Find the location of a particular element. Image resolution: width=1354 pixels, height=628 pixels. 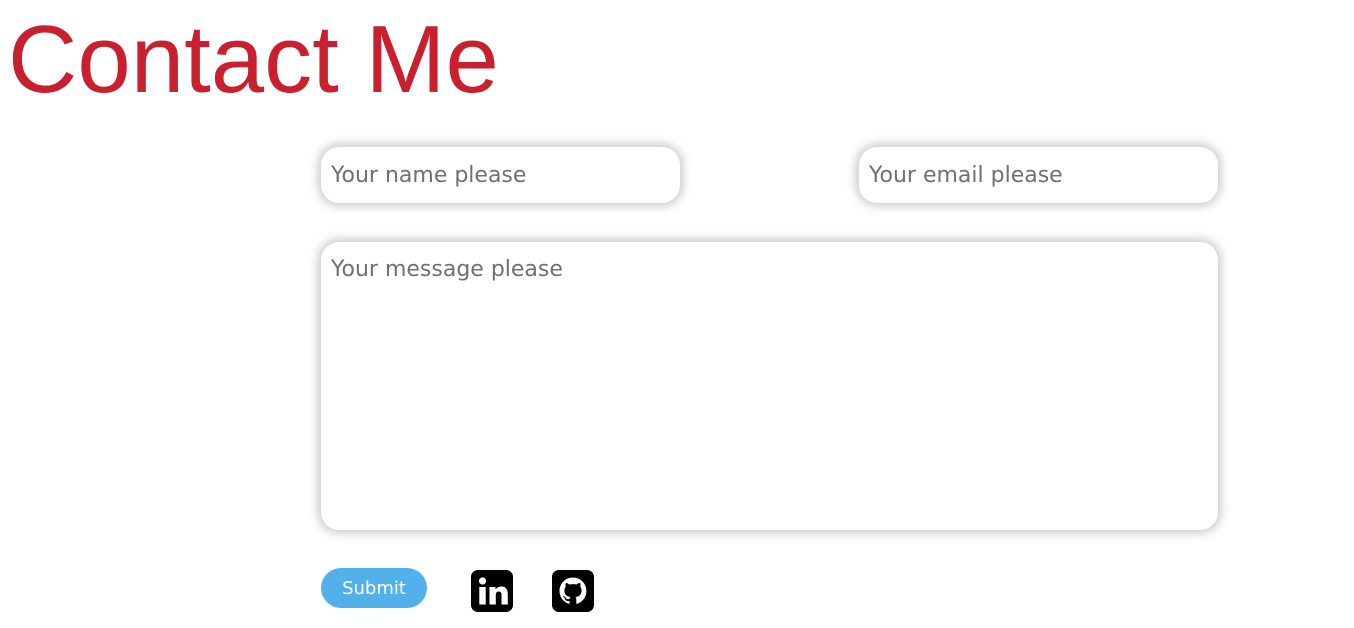

linkedin-link is located at coordinates (492, 591).